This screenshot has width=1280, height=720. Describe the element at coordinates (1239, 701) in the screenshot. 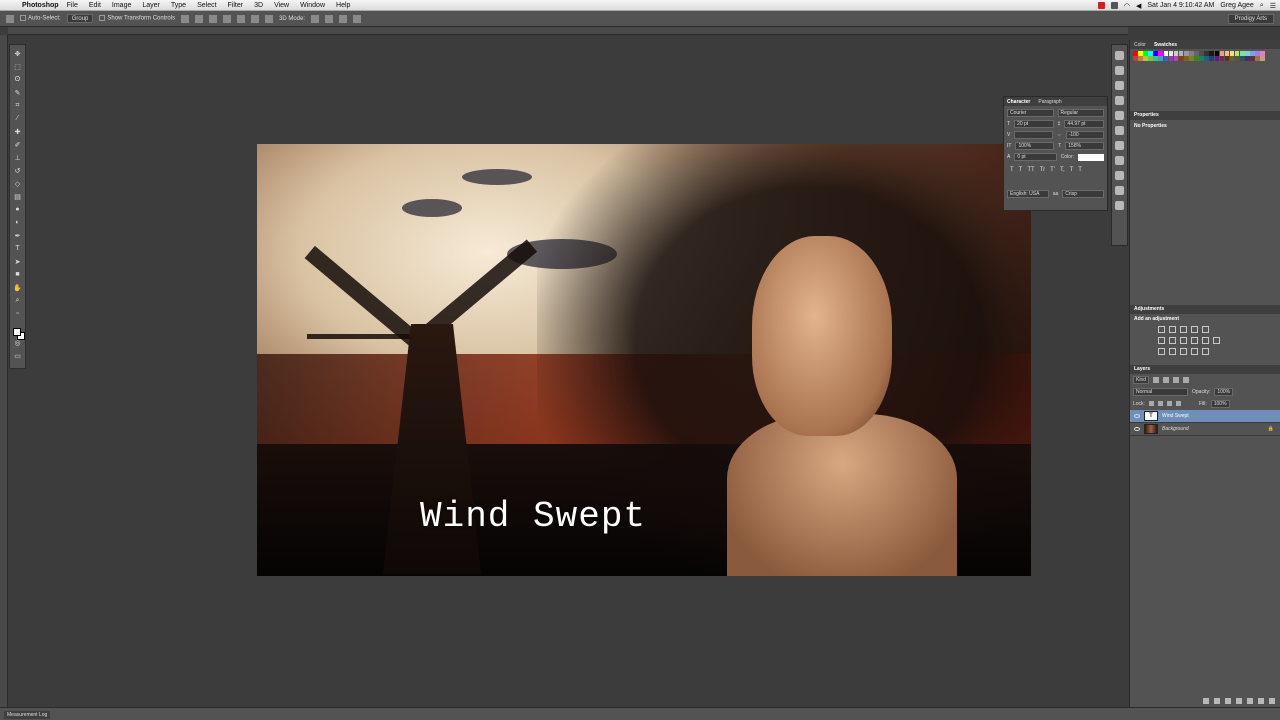

I see `new-adjustment-icon` at that location.